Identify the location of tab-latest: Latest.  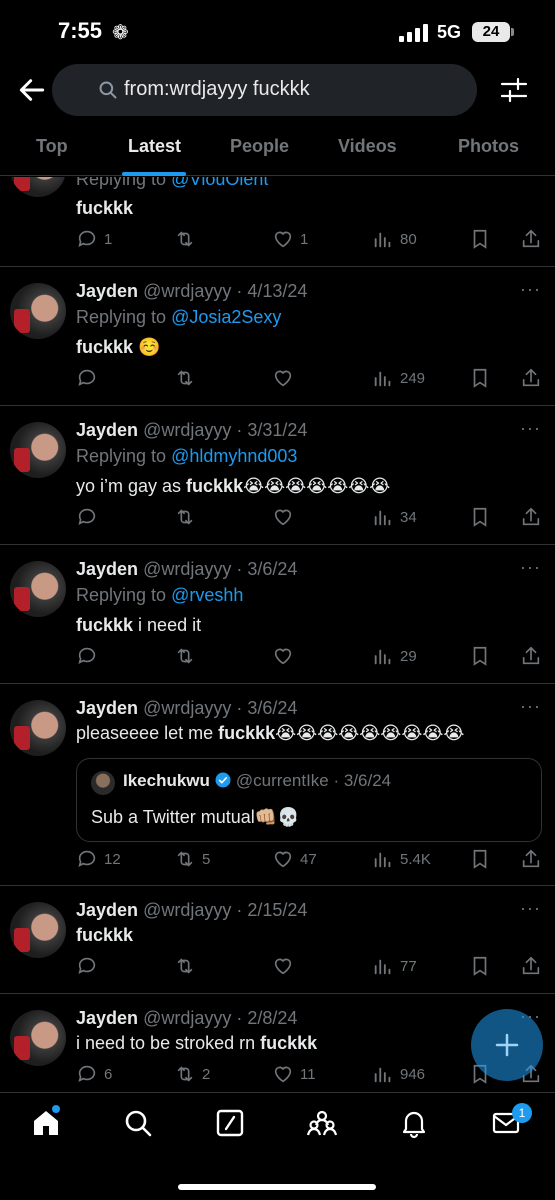
(154, 146).